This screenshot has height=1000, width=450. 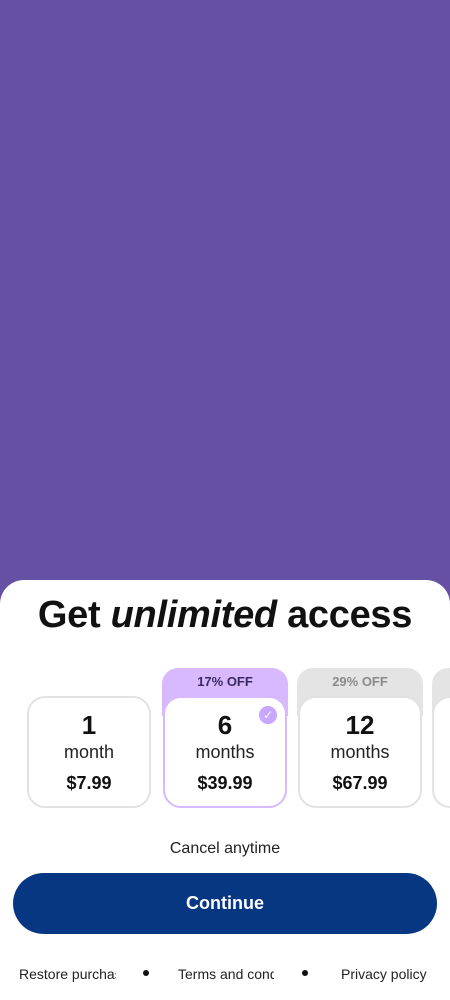 I want to click on plan-price: $39.99, so click(x=225, y=783).